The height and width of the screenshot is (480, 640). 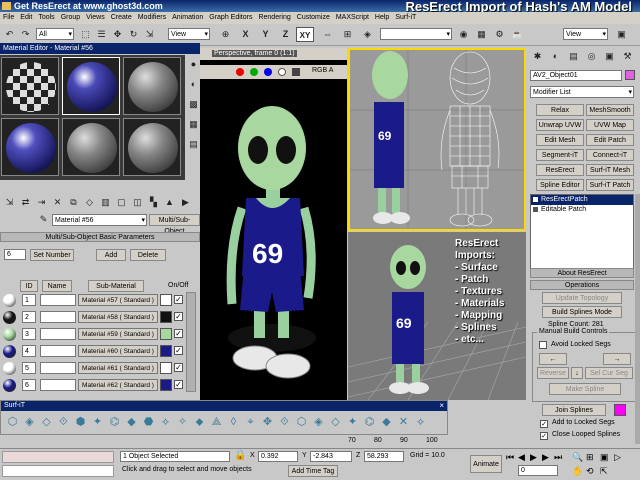 What do you see at coordinates (582, 234) in the screenshot?
I see `modifier-stack: ResErectPatch Editable Patch` at bounding box center [582, 234].